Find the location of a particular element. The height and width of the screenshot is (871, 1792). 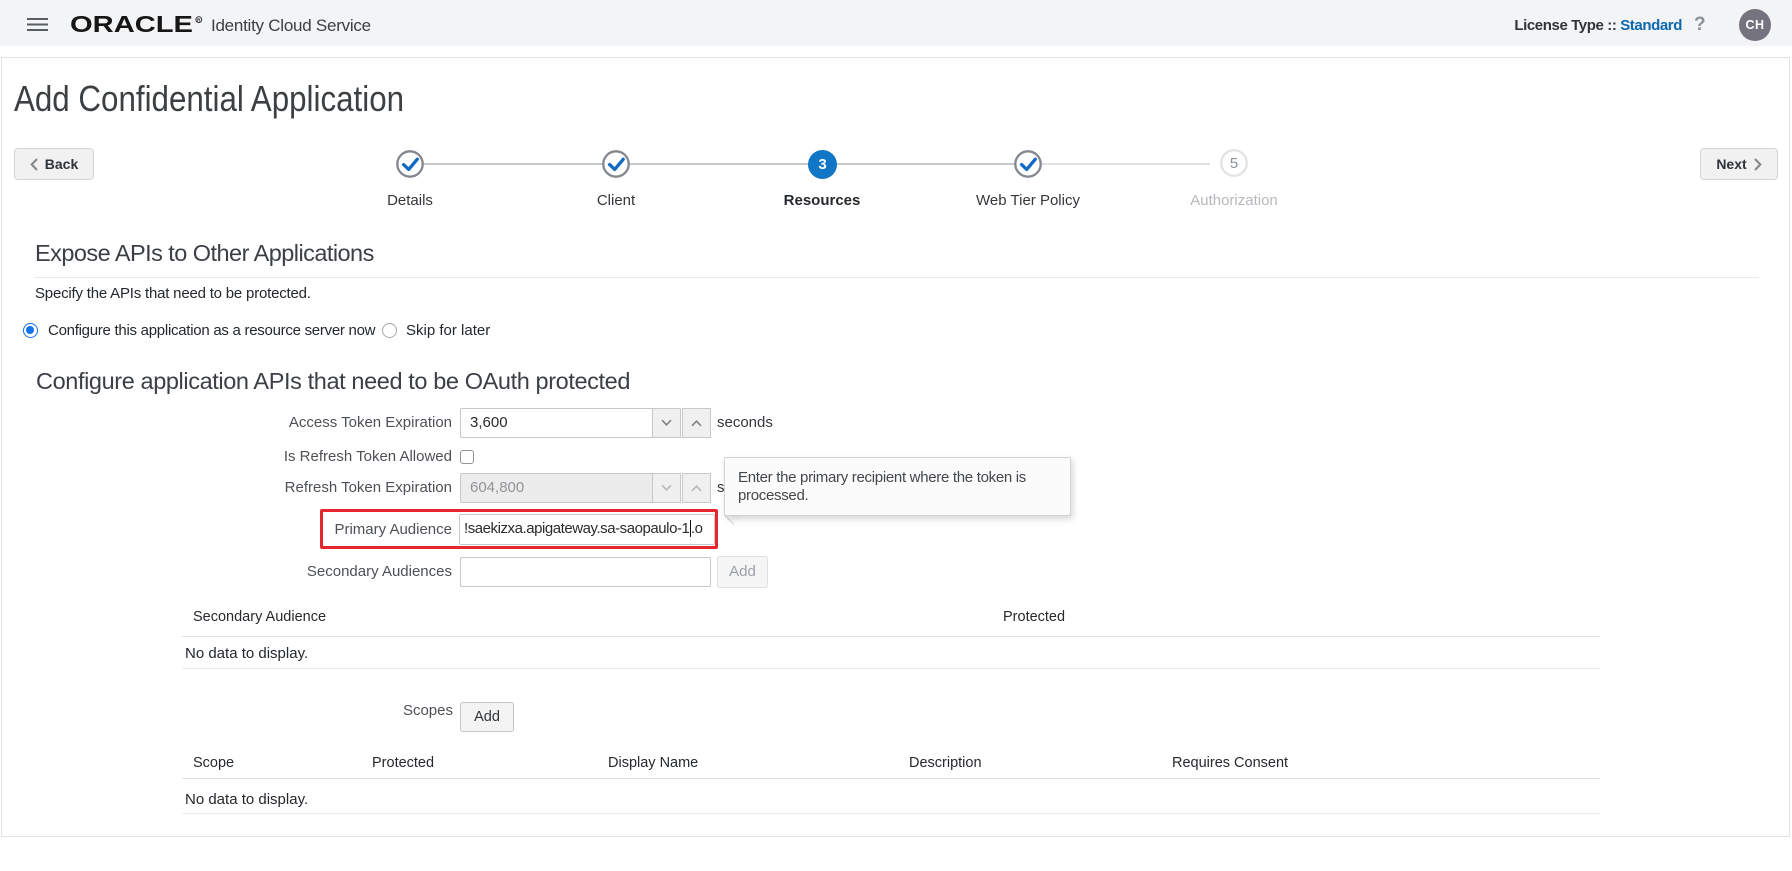

svg-text: 5 is located at coordinates (1234, 163).